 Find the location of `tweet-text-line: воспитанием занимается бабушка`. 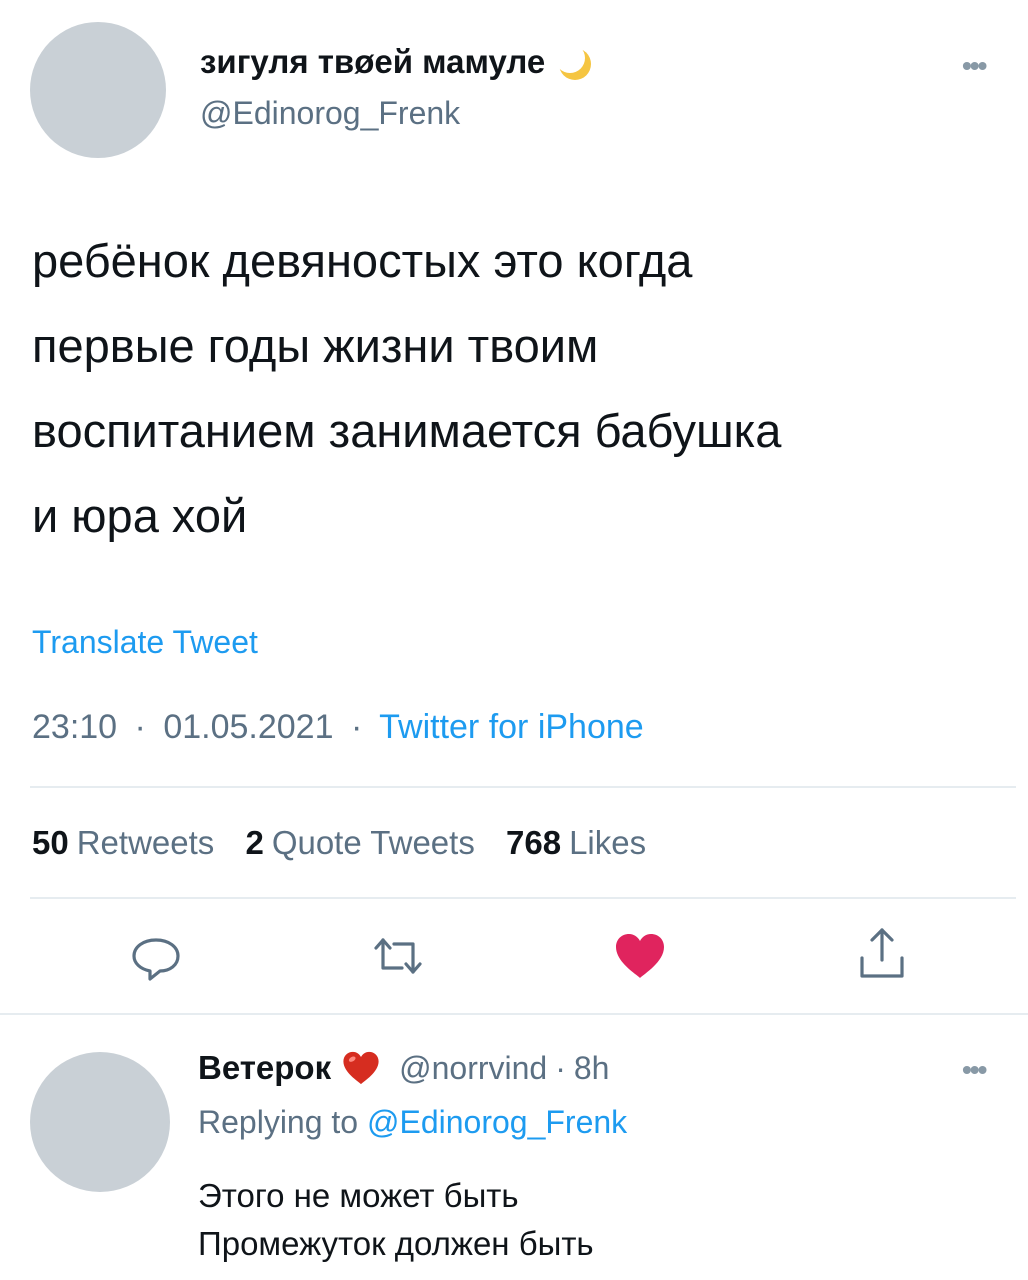

tweet-text-line: воспитанием занимается бабушка is located at coordinates (407, 430).